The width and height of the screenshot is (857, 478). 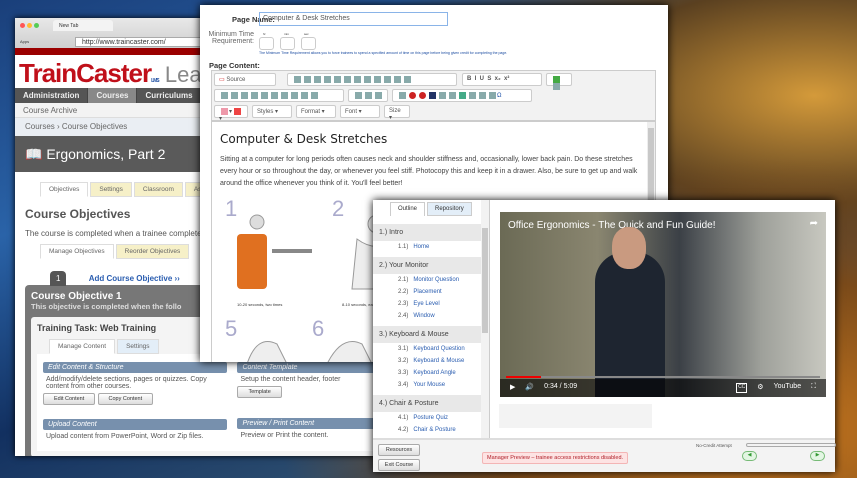 I want to click on breadcrumb-courses: Courses, so click(x=40, y=126).